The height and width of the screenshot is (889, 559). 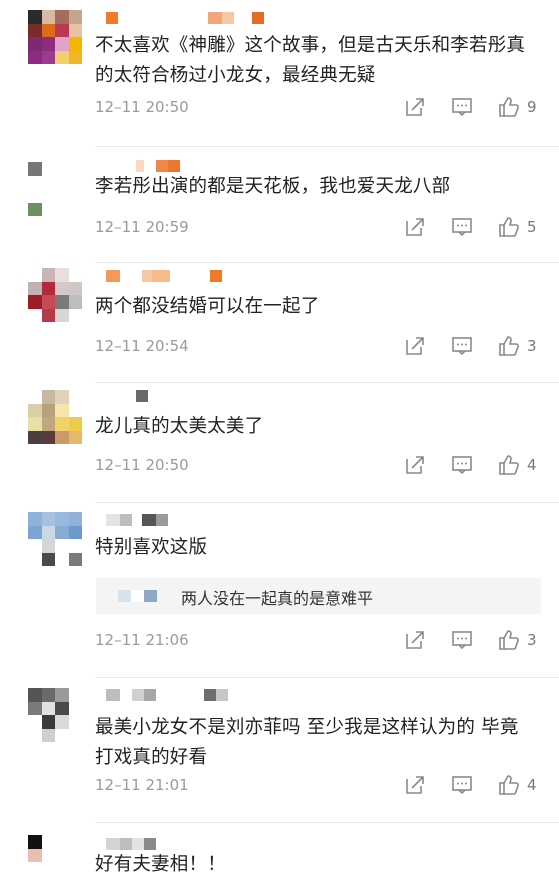 What do you see at coordinates (142, 346) in the screenshot?
I see `comment-timestamp: 12–11 20:54` at bounding box center [142, 346].